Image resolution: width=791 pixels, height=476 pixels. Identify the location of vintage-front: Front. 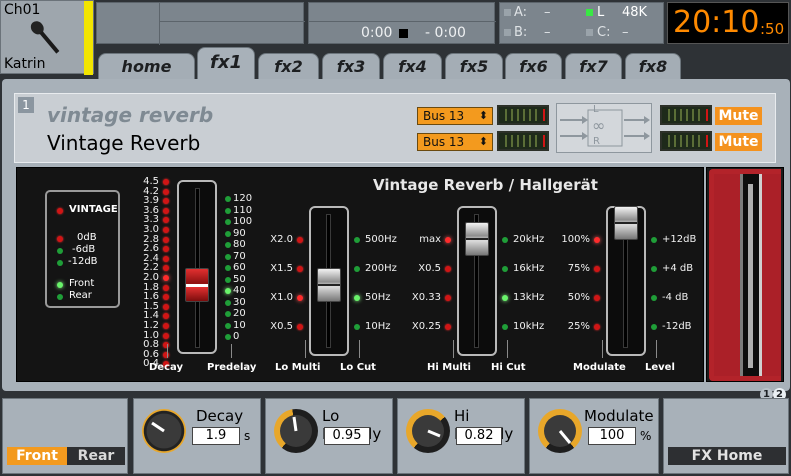
(82, 283).